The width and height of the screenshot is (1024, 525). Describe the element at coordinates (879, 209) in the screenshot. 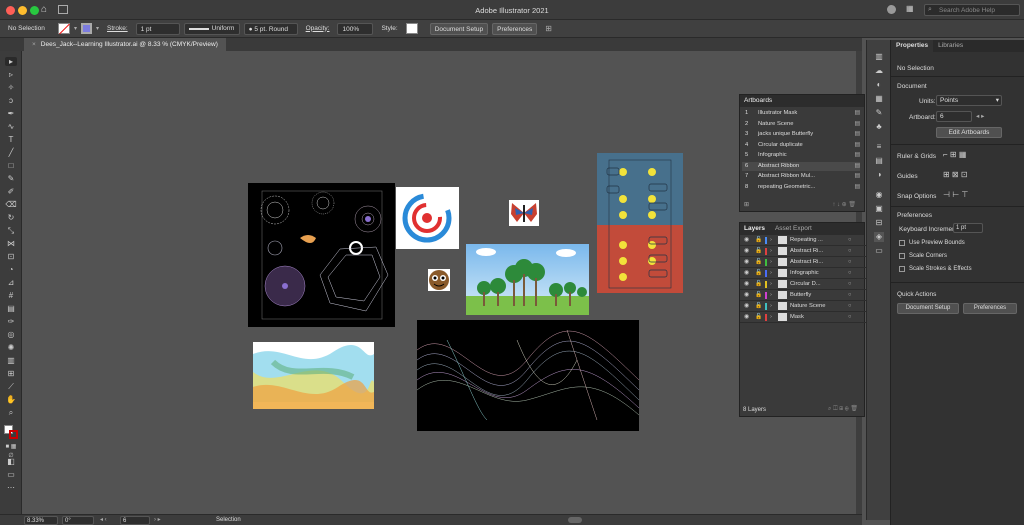

I see `graphic-styles-icon: ▣` at that location.